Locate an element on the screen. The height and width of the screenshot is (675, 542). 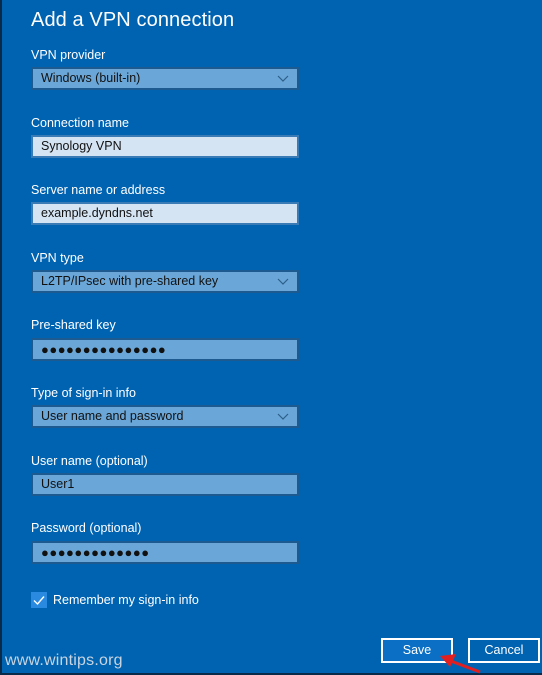
pre-shared-key-label: Pre-shared key is located at coordinates (73, 325).